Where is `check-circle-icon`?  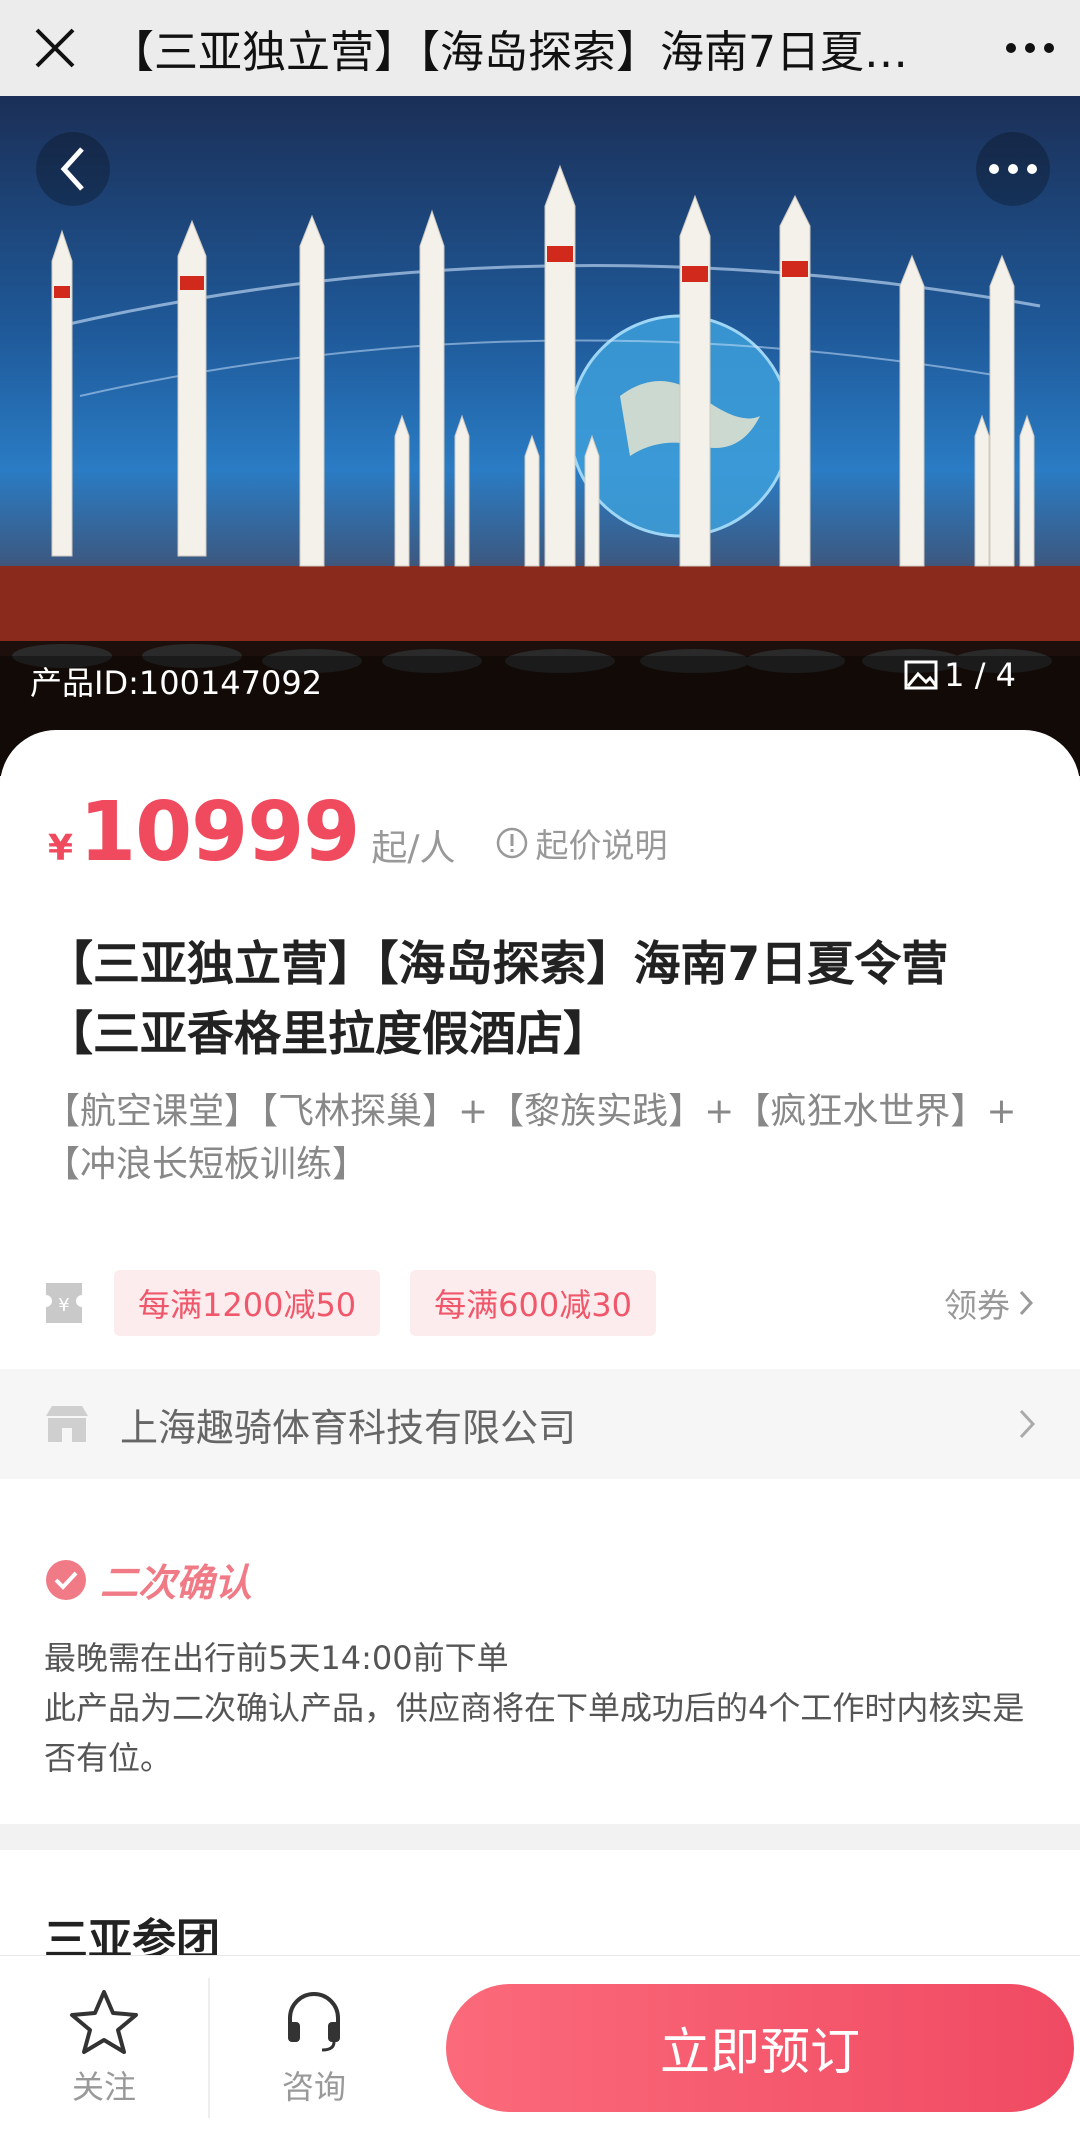 check-circle-icon is located at coordinates (66, 1579).